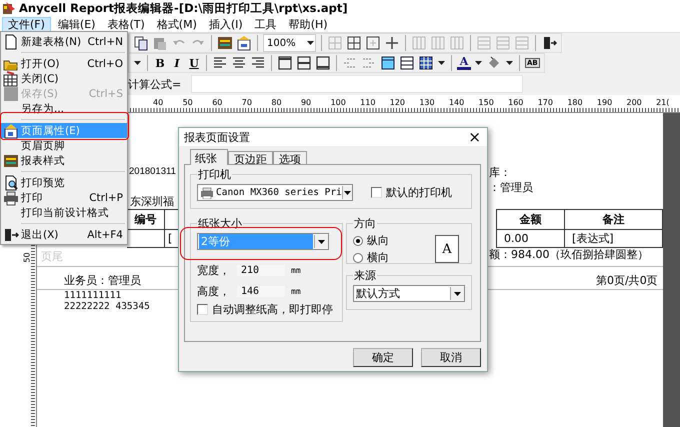 Image resolution: width=680 pixels, height=427 pixels. What do you see at coordinates (368, 102) in the screenshot?
I see `ruler-number: 110` at bounding box center [368, 102].